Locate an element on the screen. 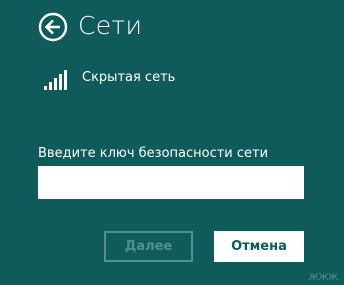  back-arrow-circle-icon is located at coordinates (53, 27).